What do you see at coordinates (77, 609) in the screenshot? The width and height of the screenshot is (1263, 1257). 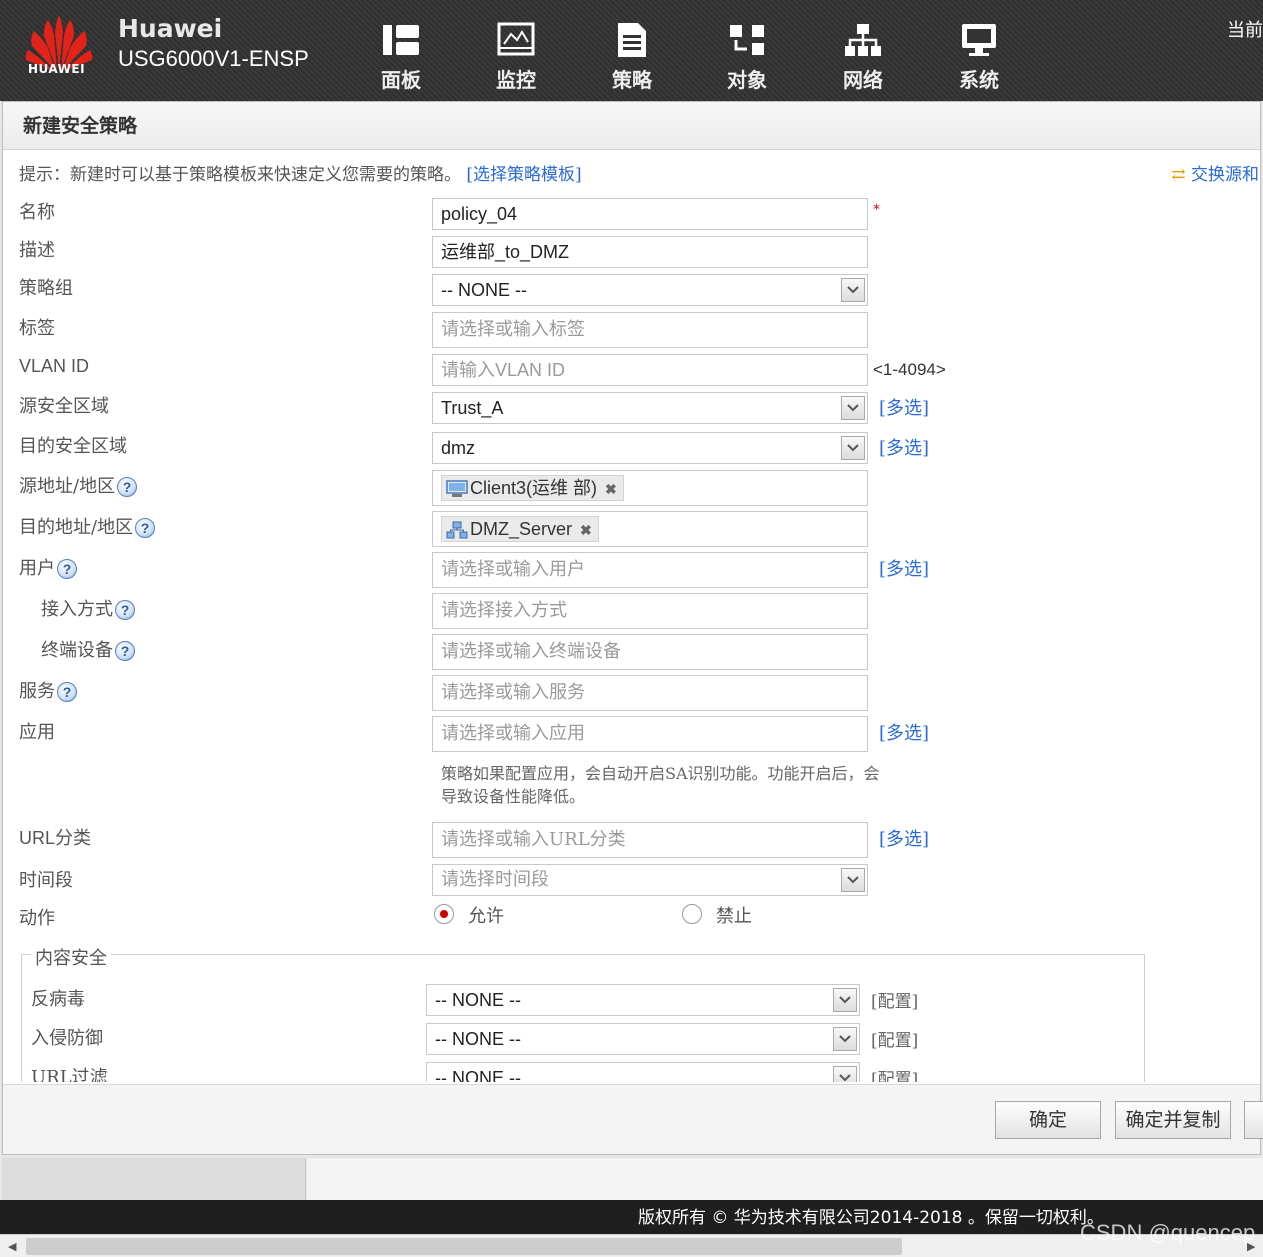 I see `access-label-text: 接入方式` at bounding box center [77, 609].